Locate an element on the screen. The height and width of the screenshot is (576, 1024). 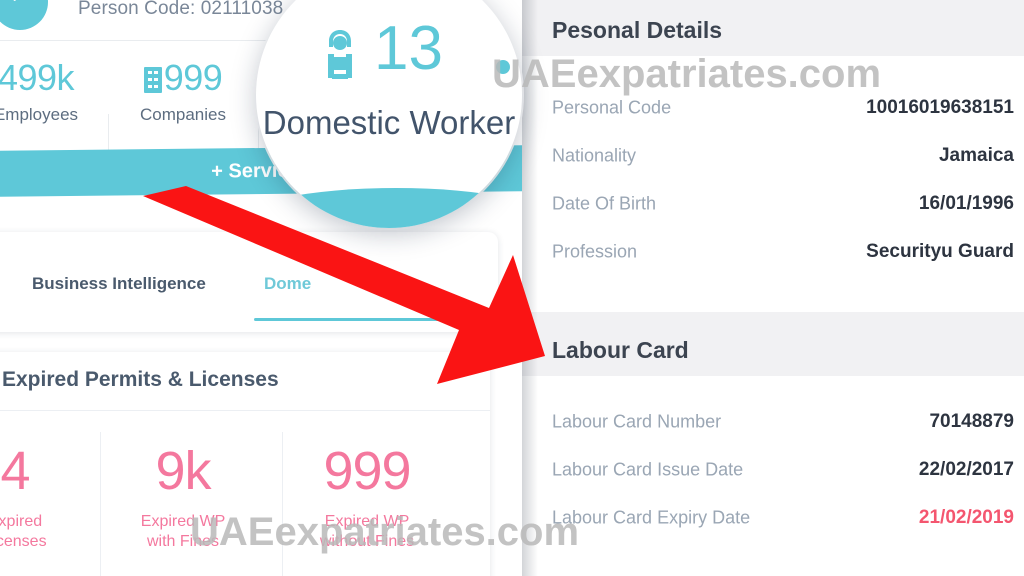
detail-value: 21/02/2019 is located at coordinates (966, 517).